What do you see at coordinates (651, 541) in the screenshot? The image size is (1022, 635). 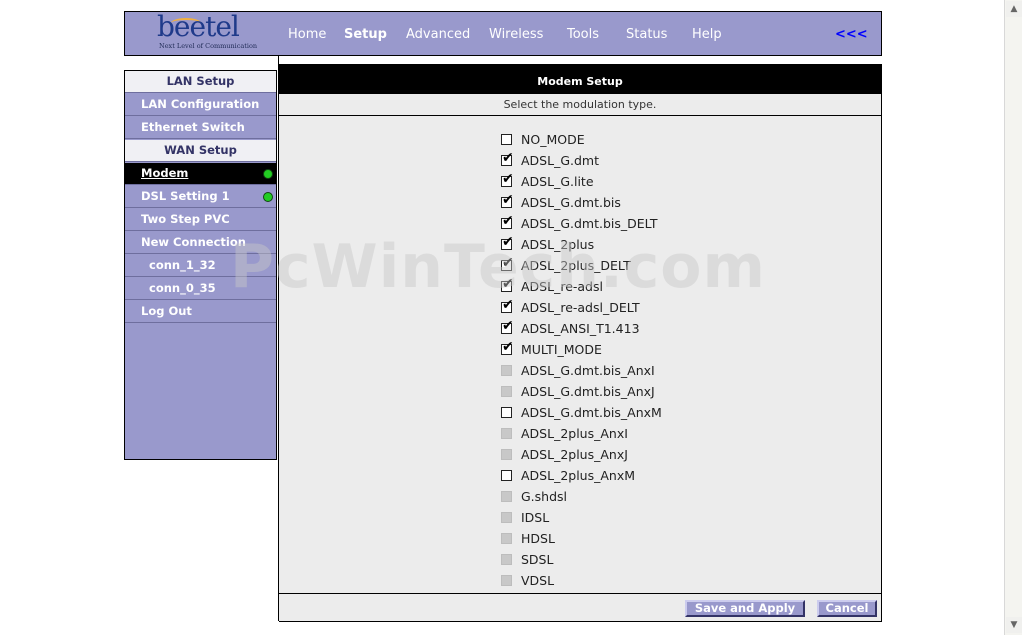 I see `modulation-option: HDSL` at bounding box center [651, 541].